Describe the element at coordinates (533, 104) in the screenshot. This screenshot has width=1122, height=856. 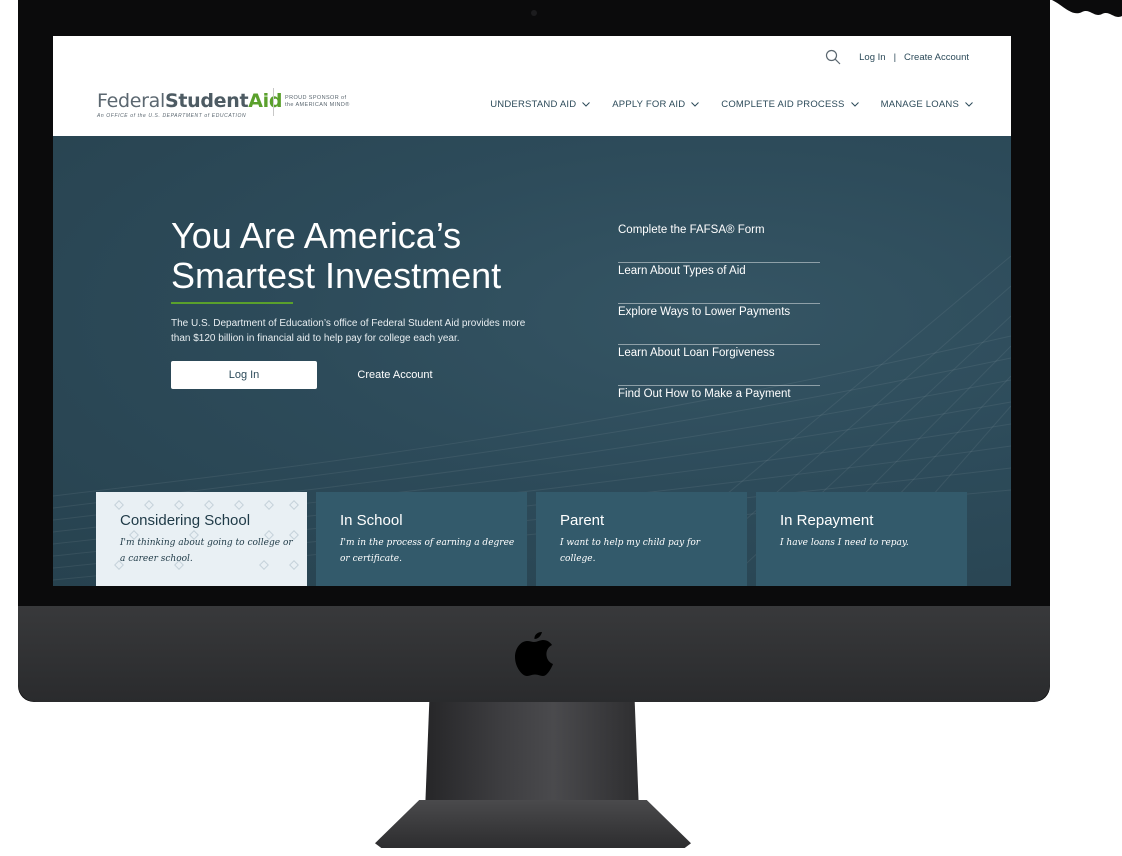
I see `nav-item-label: UNDERSTAND AID` at that location.